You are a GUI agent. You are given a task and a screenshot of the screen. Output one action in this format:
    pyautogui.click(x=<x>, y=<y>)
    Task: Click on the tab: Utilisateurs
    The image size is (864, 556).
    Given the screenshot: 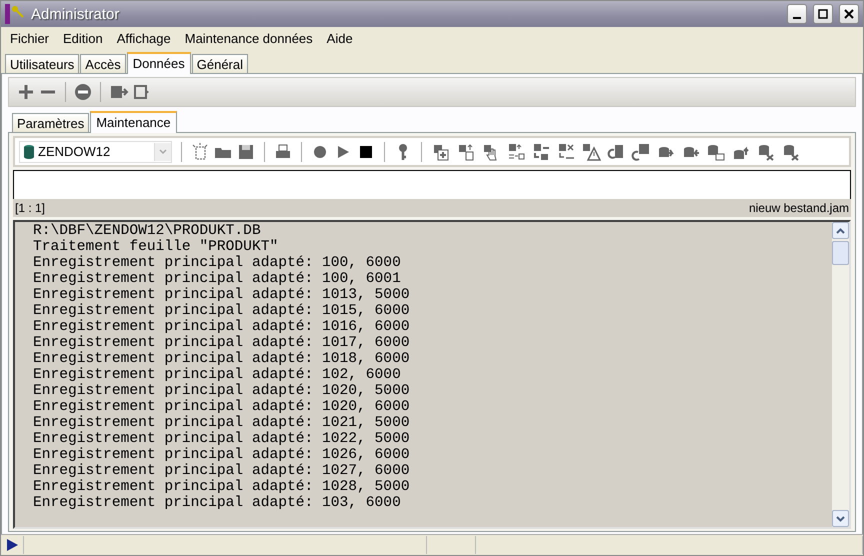 What is the action you would take?
    pyautogui.click(x=42, y=63)
    